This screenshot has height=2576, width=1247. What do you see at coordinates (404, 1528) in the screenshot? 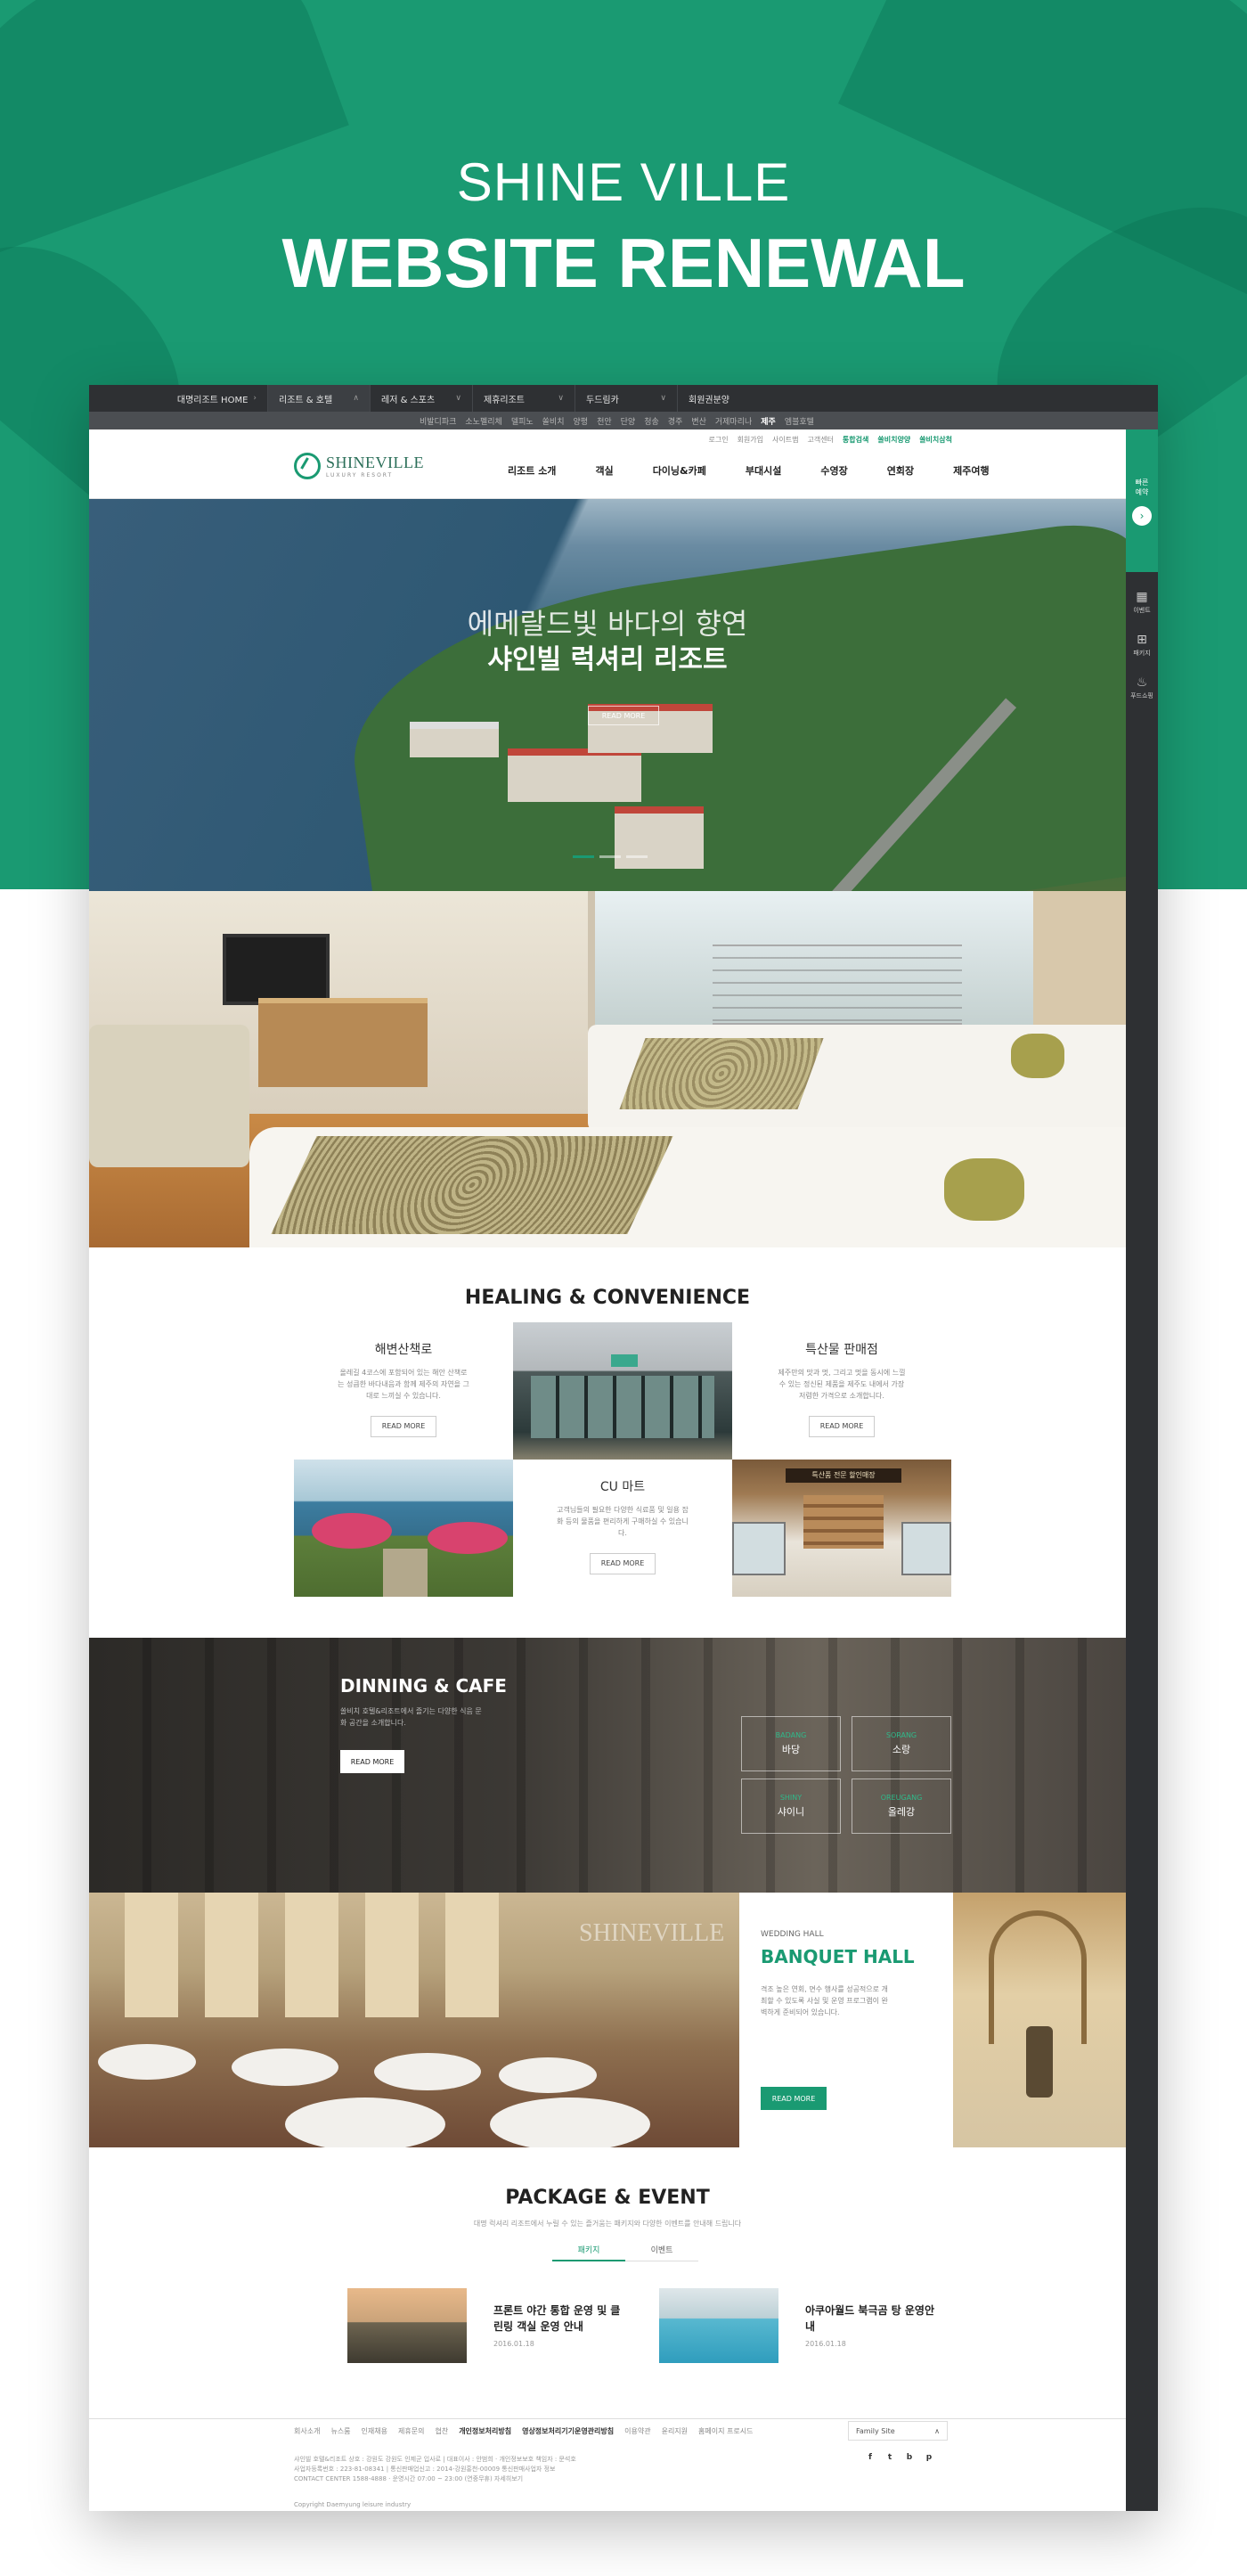
I see `walkway-photo` at bounding box center [404, 1528].